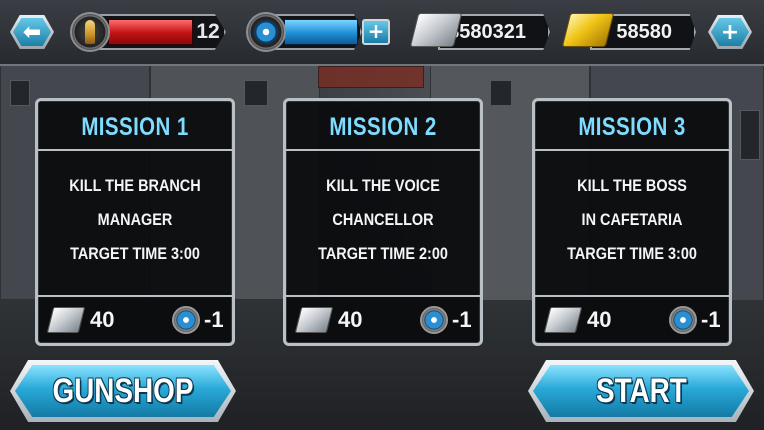 Image resolution: width=764 pixels, height=430 pixels. What do you see at coordinates (135, 127) in the screenshot?
I see `mission-title: MISSION 1` at bounding box center [135, 127].